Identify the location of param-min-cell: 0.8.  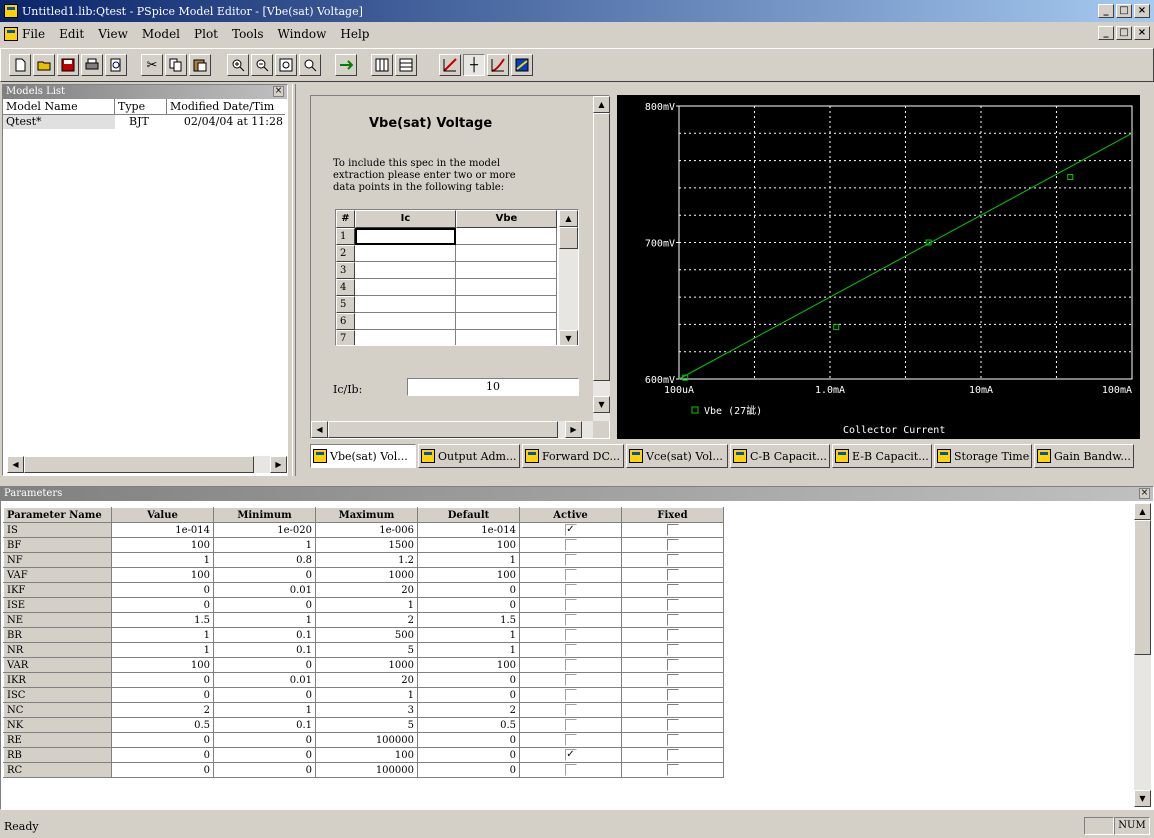
(264, 560).